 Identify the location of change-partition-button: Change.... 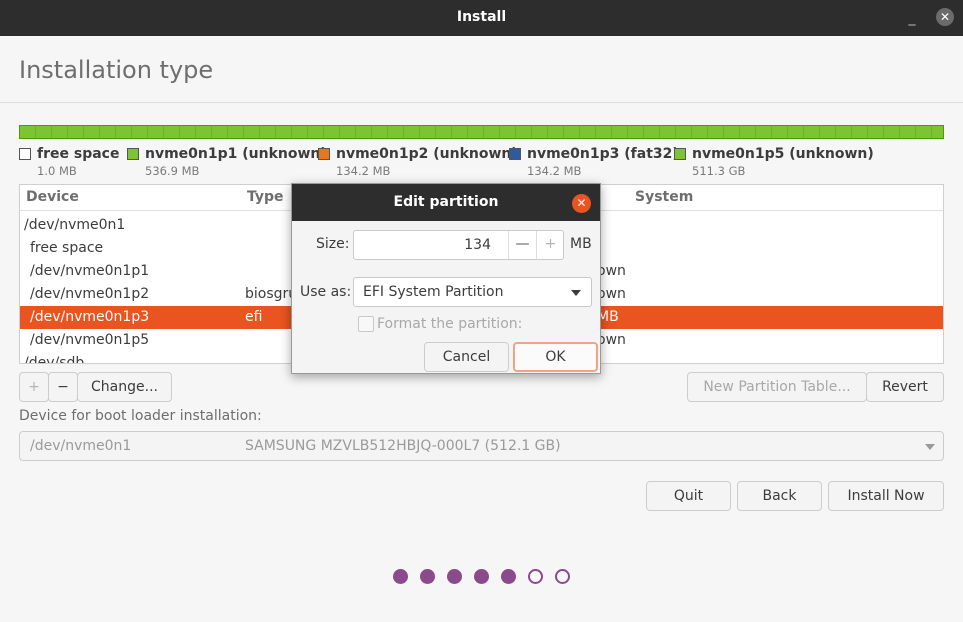
(124, 387).